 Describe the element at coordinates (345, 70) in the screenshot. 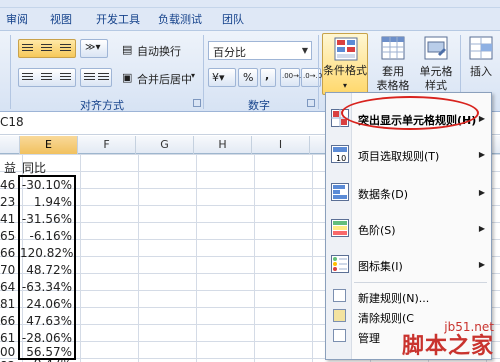

I see `conditional-format-label: 条件格式` at that location.